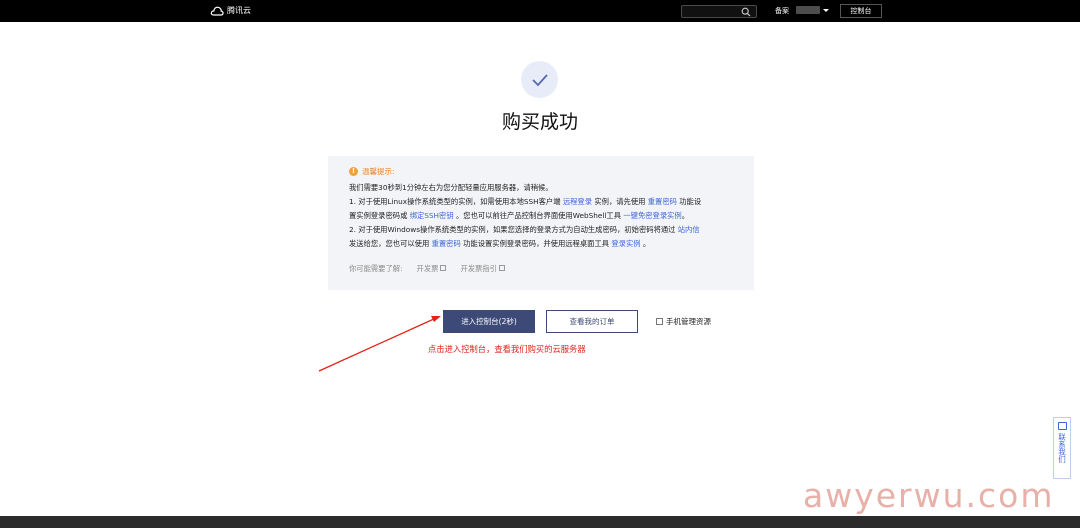 This screenshot has height=528, width=1080. Describe the element at coordinates (689, 201) in the screenshot. I see `notice-text: 功能设` at that location.